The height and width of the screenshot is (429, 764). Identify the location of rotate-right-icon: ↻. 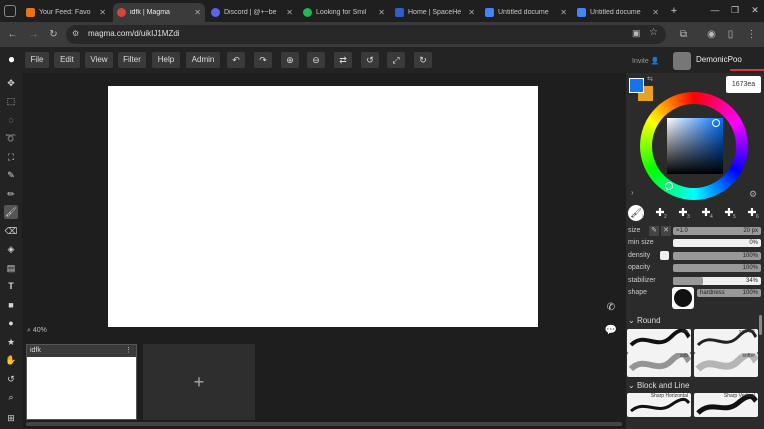
(423, 60).